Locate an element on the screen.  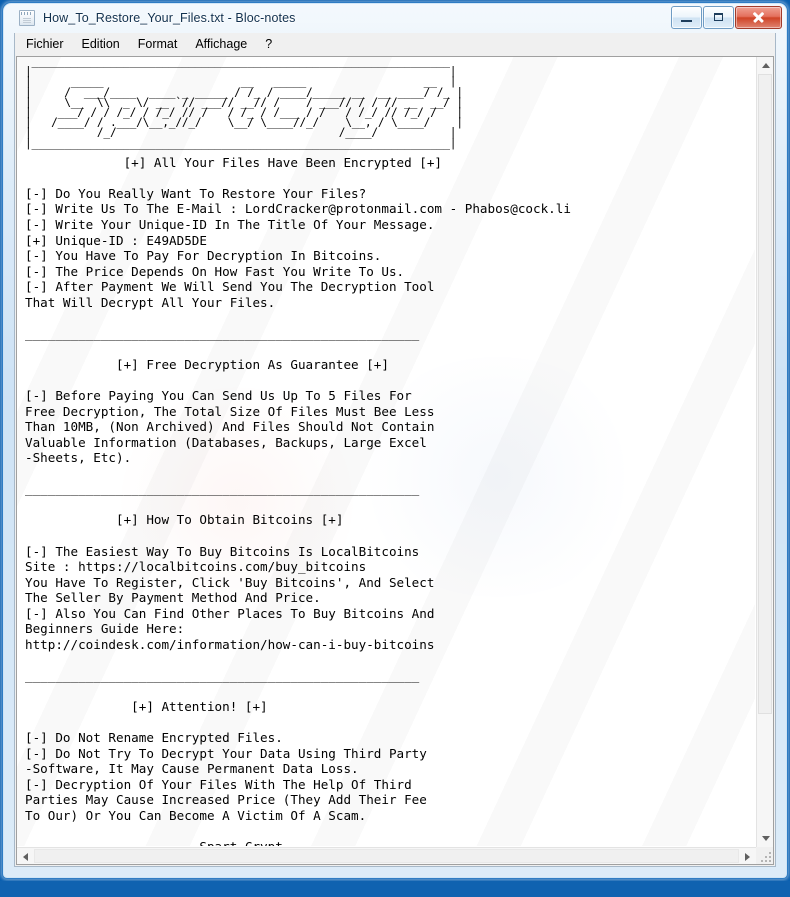
minimize-icon is located at coordinates (686, 21).